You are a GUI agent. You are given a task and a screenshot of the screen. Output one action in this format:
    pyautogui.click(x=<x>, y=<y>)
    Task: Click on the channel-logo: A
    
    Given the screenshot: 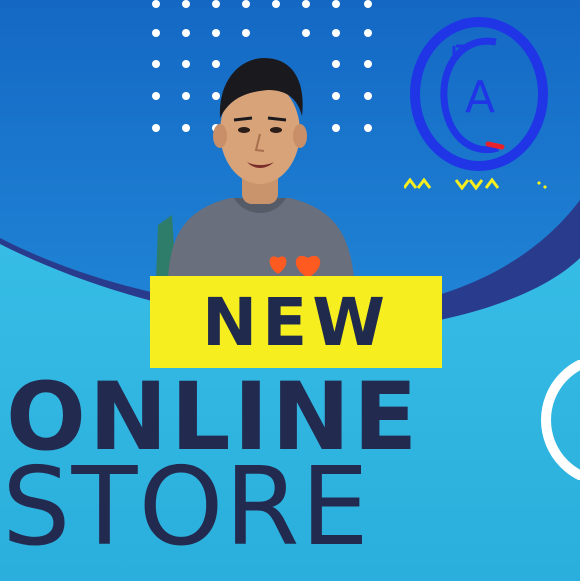 What is the action you would take?
    pyautogui.click(x=478, y=106)
    